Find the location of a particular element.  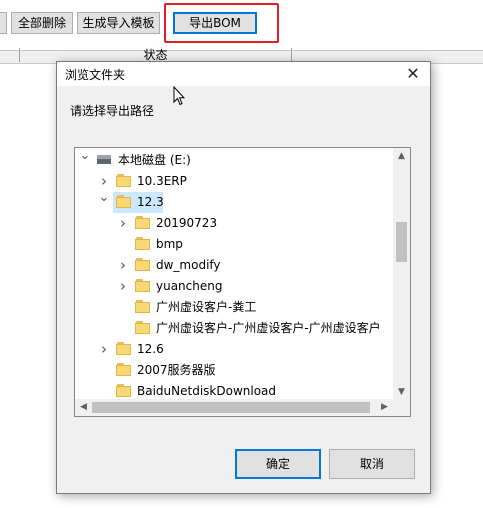

tree-item: ⌄ 本地磁盘 (E:) is located at coordinates (235, 160).